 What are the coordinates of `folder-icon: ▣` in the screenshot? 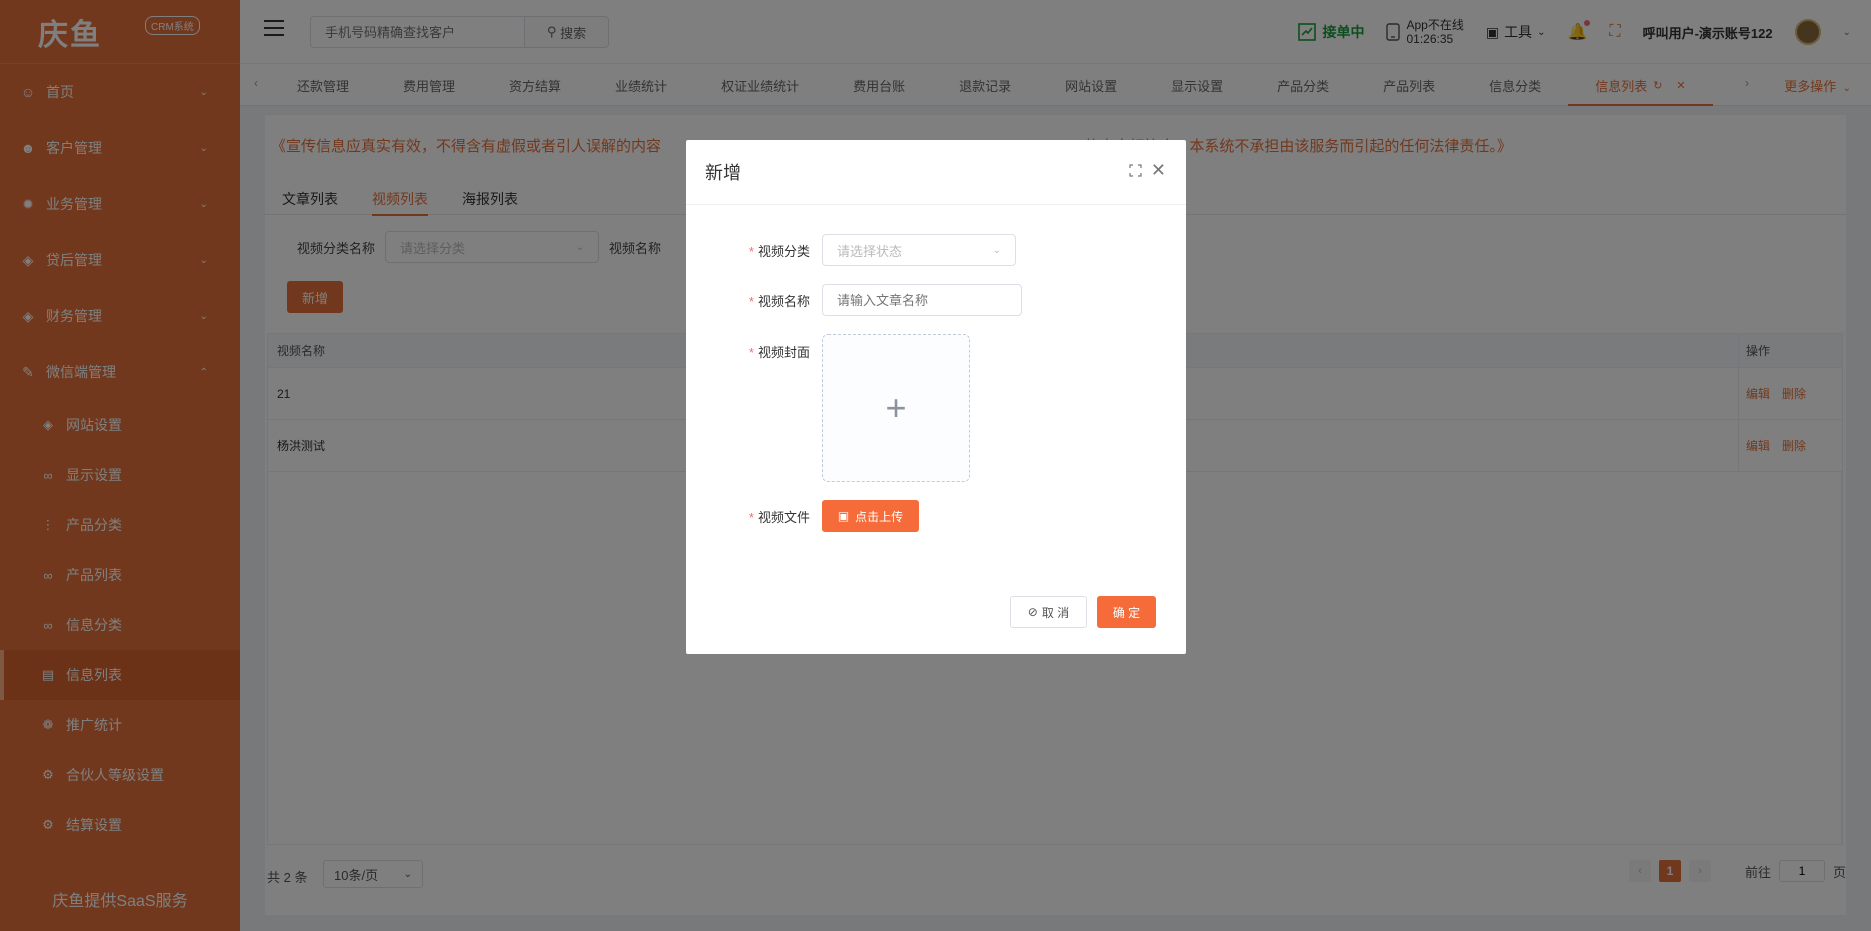 It's located at (843, 516).